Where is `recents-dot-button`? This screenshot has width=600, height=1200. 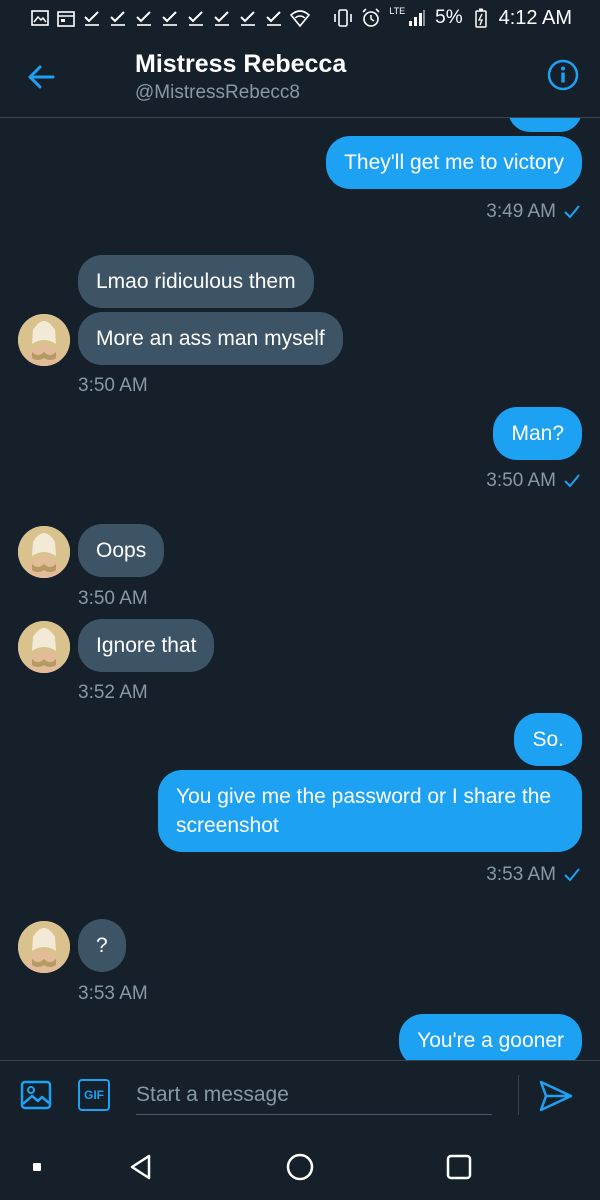
recents-dot-button is located at coordinates (37, 1167).